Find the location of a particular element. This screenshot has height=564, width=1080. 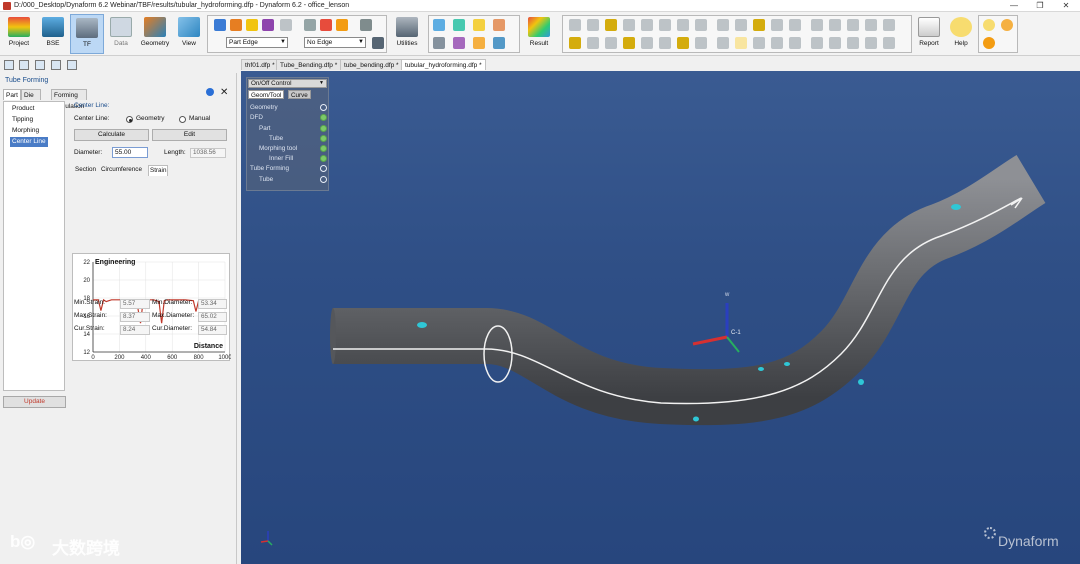

tool-15-icon is located at coordinates (835, 25).